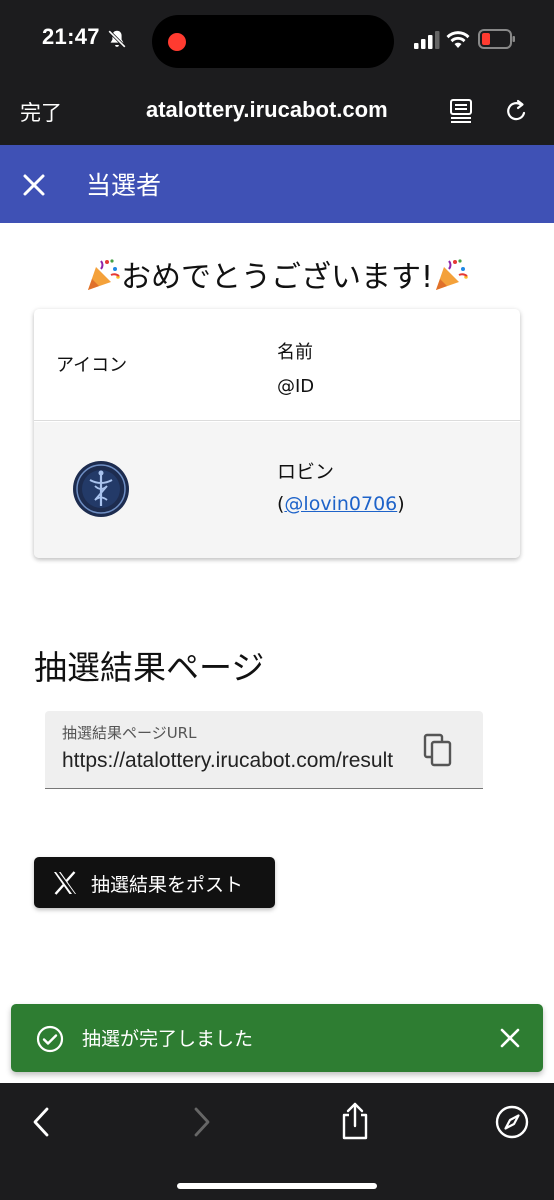  Describe the element at coordinates (277, 277) in the screenshot. I see `congrats-text: おめでとうございます!` at that location.